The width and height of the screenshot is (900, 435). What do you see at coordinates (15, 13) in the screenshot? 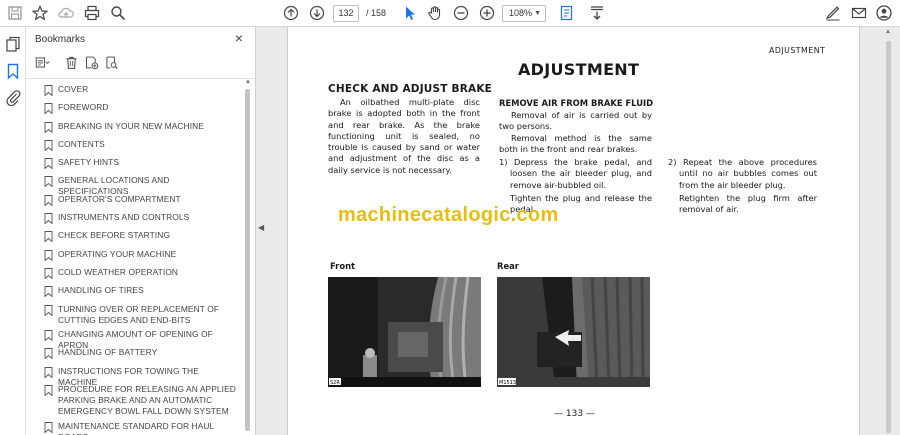
I see `save-icon` at bounding box center [15, 13].